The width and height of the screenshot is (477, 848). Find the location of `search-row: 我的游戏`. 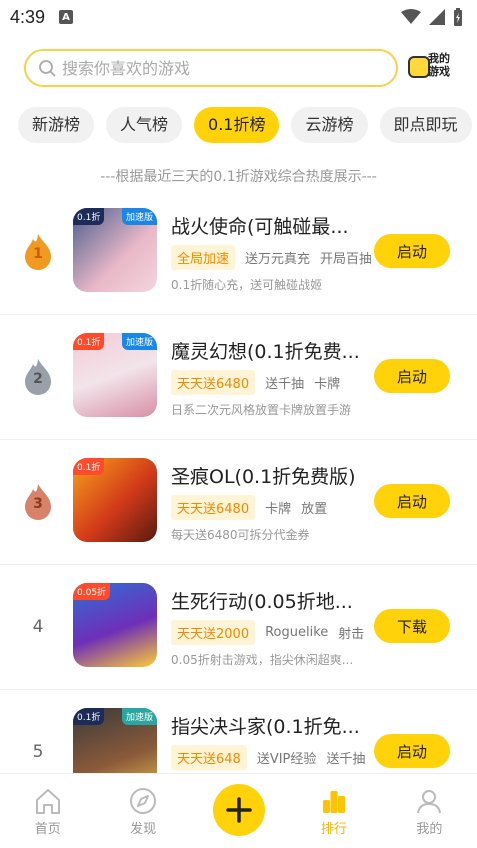

search-row: 我的游戏 is located at coordinates (244, 68).